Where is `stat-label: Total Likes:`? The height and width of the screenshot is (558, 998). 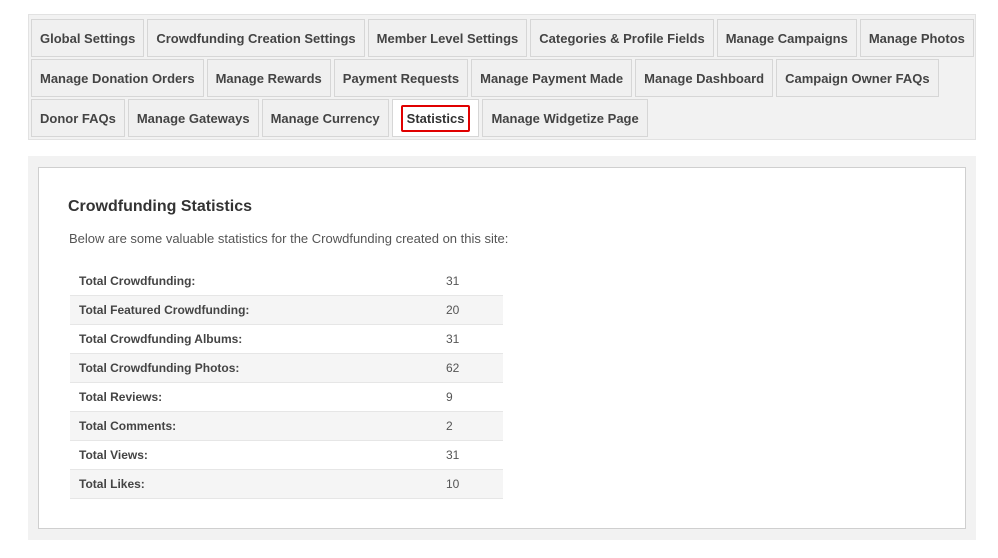 stat-label: Total Likes: is located at coordinates (112, 484).